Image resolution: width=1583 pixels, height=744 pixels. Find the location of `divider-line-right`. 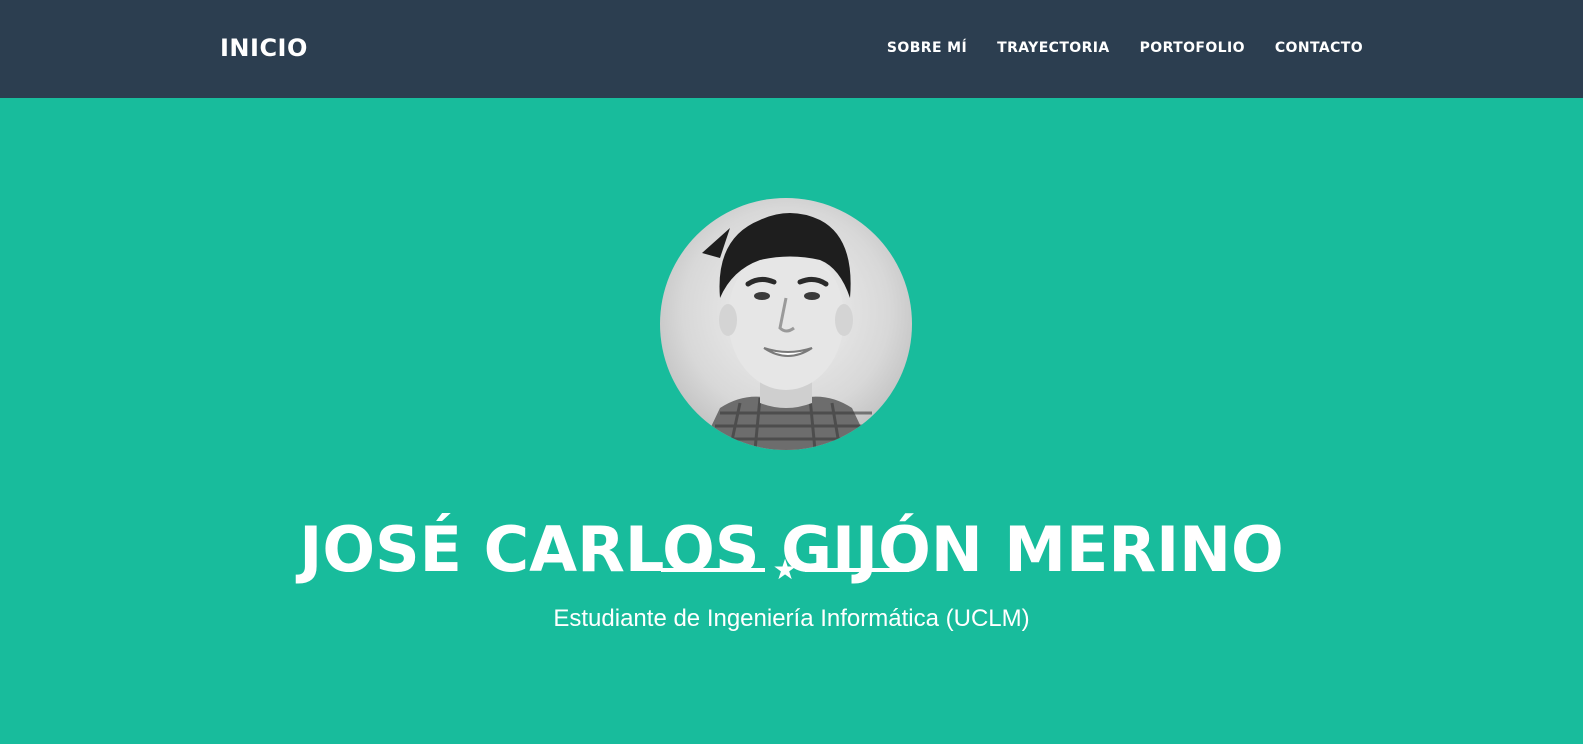

divider-line-right is located at coordinates (857, 570).